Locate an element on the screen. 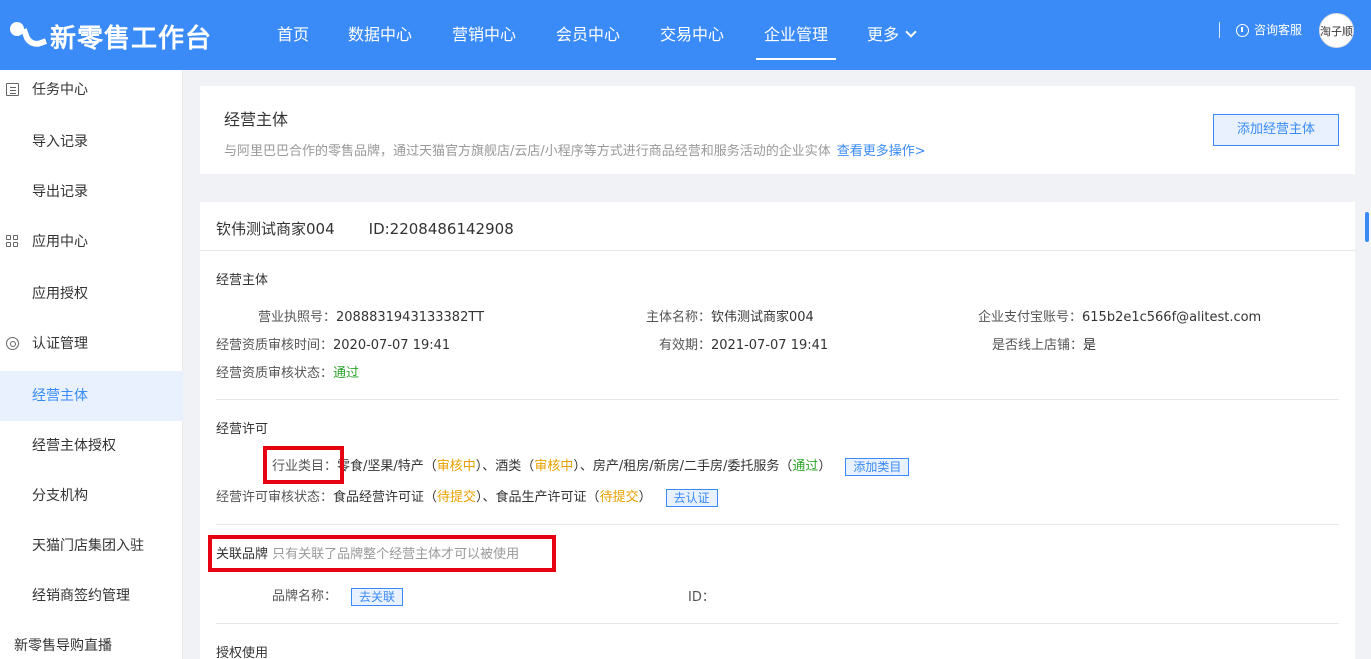 The width and height of the screenshot is (1371, 659). online-store-label: 是否线上店铺： is located at coordinates (1038, 345).